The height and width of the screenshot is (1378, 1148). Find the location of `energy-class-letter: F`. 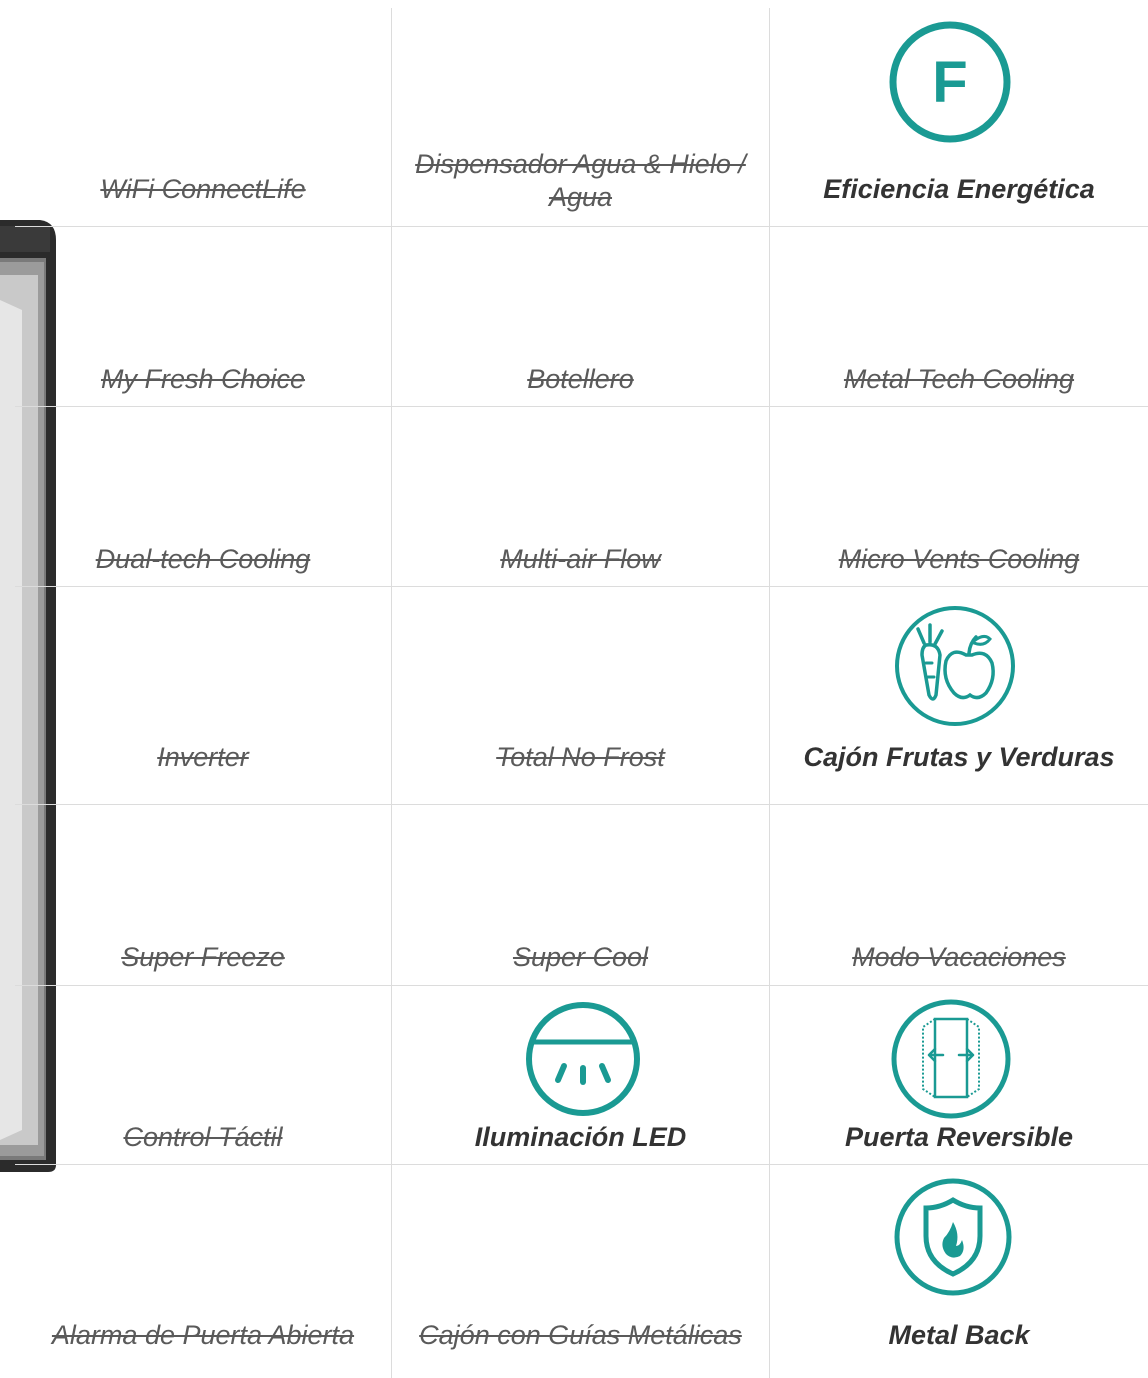

energy-class-letter: F is located at coordinates (949, 82).